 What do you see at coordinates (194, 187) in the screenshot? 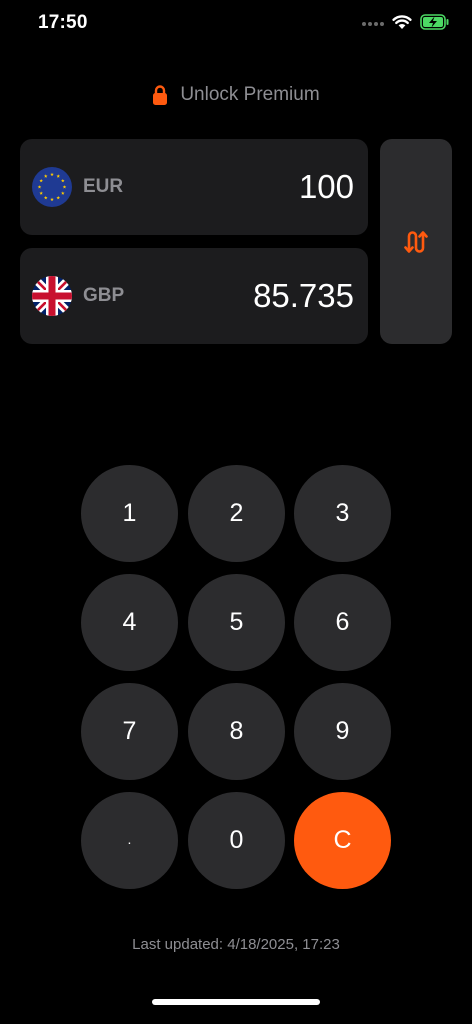
I see `from-currency-card: EUR 100` at bounding box center [194, 187].